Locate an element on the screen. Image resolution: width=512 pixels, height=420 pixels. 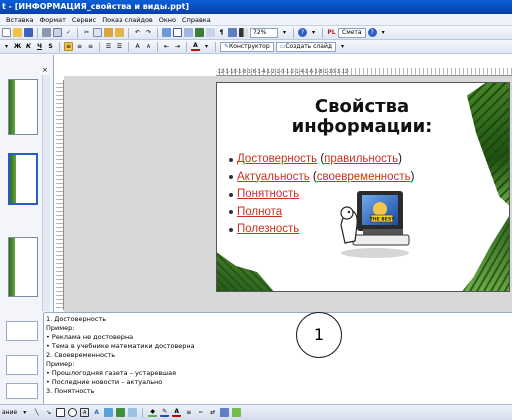
computer-clipart-image: THE BEST is located at coordinates (375, 224).